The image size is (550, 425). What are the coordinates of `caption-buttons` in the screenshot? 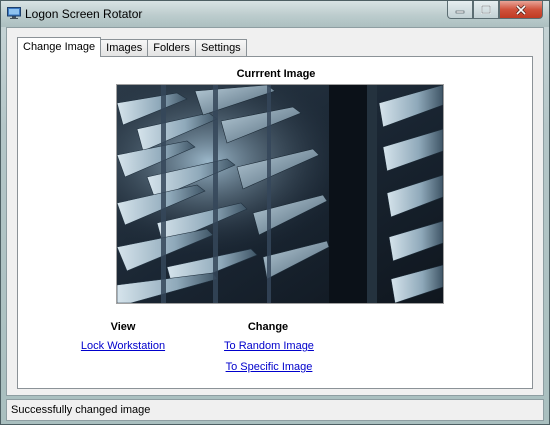 It's located at (495, 10).